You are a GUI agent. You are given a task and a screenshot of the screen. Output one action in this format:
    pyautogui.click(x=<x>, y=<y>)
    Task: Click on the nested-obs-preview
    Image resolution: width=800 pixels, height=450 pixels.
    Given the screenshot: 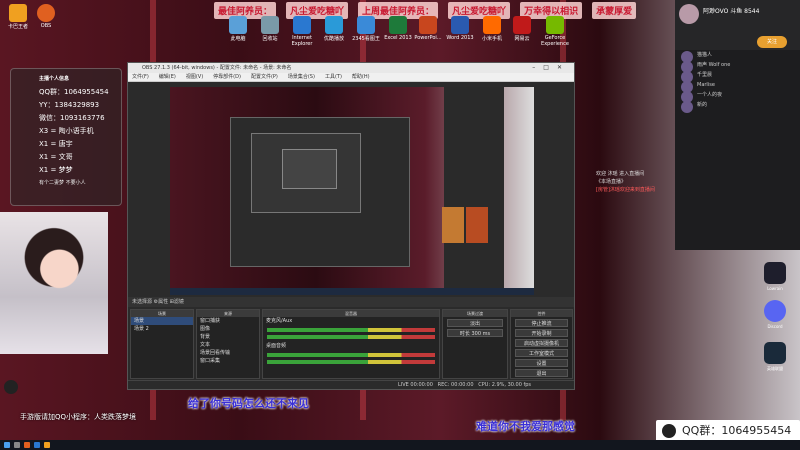 What is the action you would take?
    pyautogui.click(x=320, y=192)
    